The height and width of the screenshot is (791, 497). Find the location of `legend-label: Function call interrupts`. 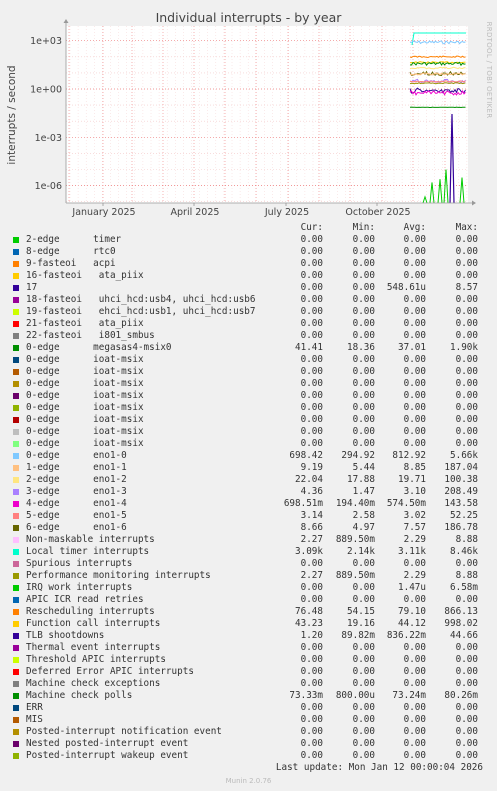

legend-label: Function call interrupts is located at coordinates (93, 623).